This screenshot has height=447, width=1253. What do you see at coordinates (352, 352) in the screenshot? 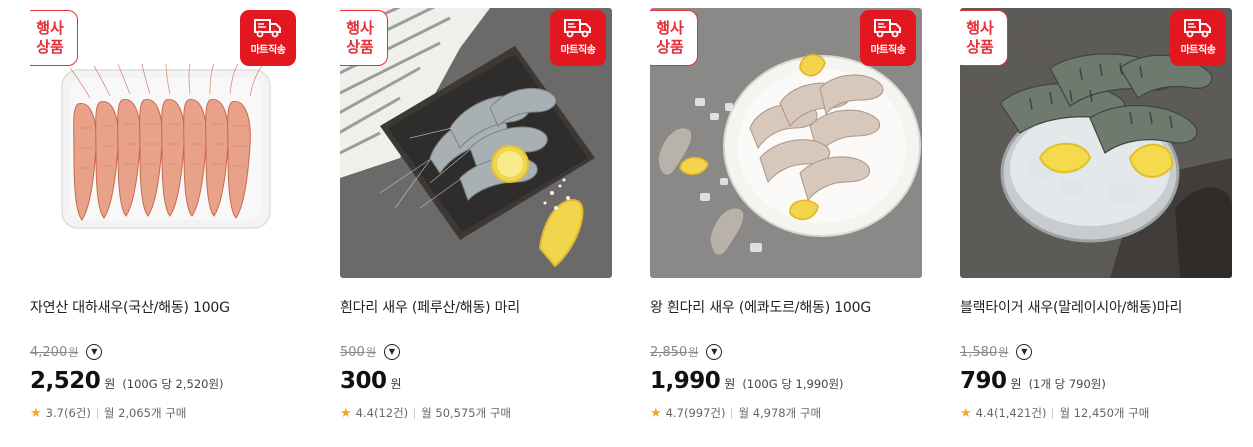
I see `original-price: 500` at bounding box center [352, 352].